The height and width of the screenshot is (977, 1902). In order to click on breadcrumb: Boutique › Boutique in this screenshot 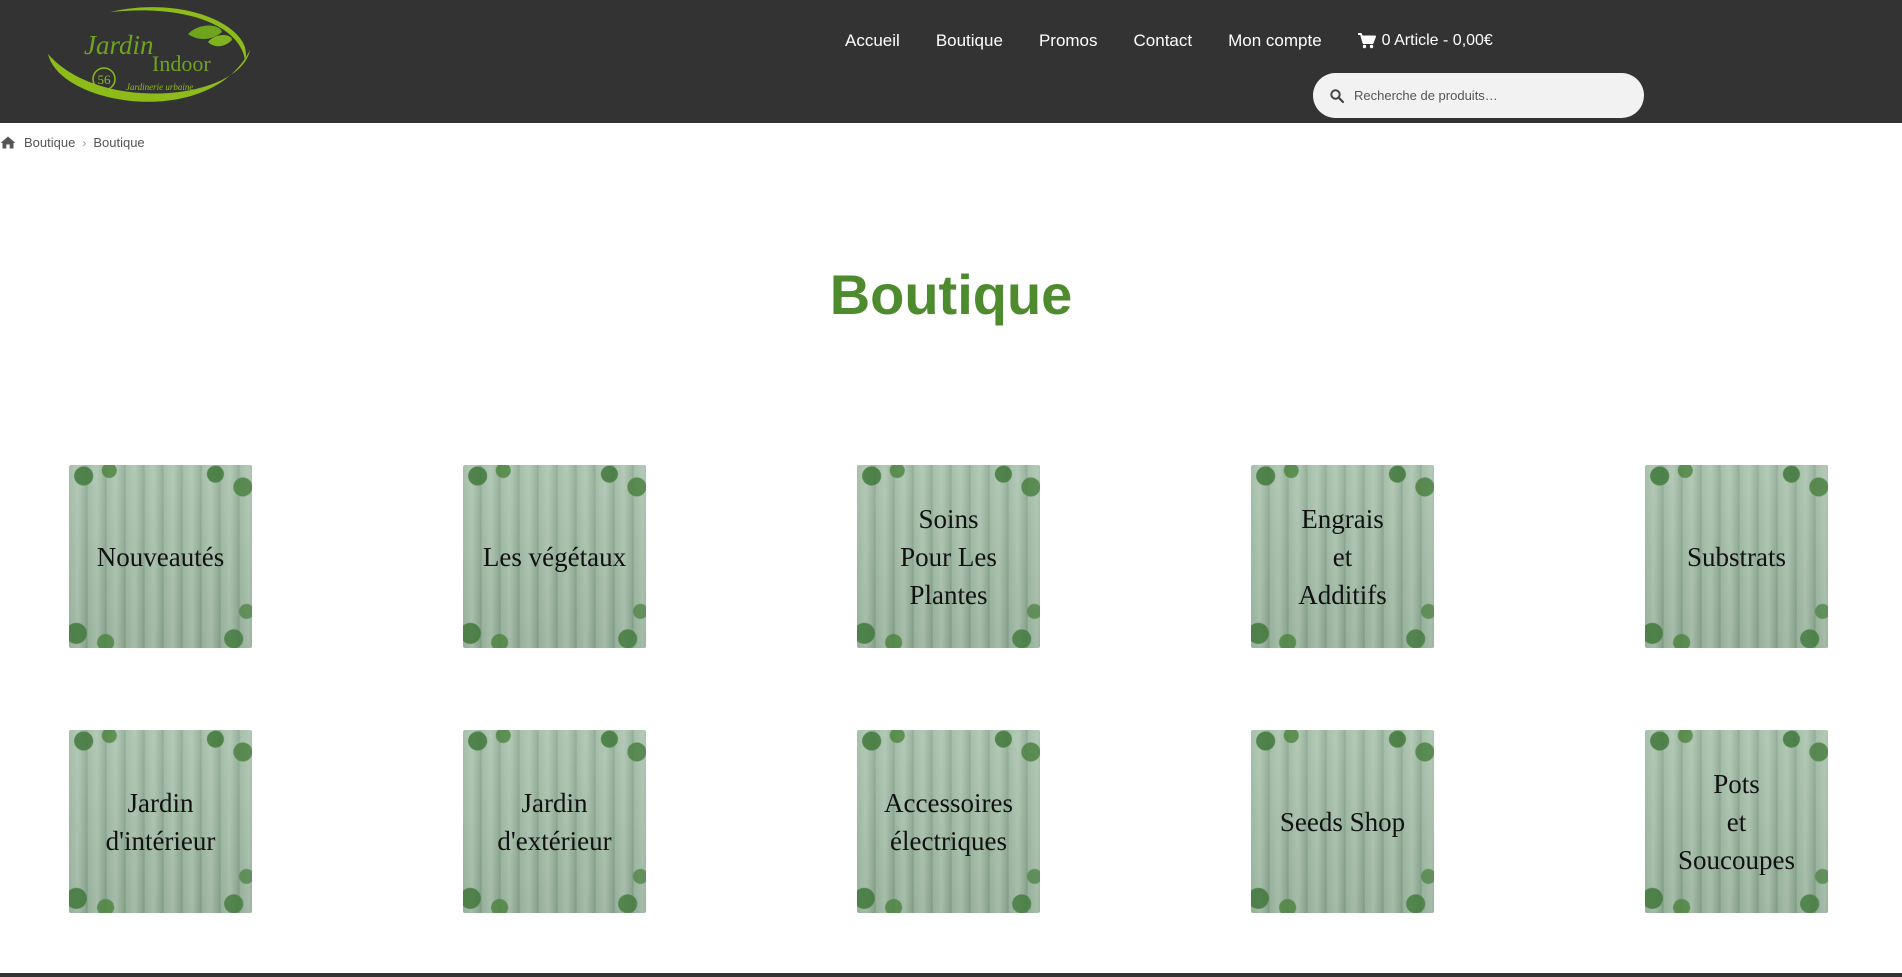, I will do `click(72, 142)`.